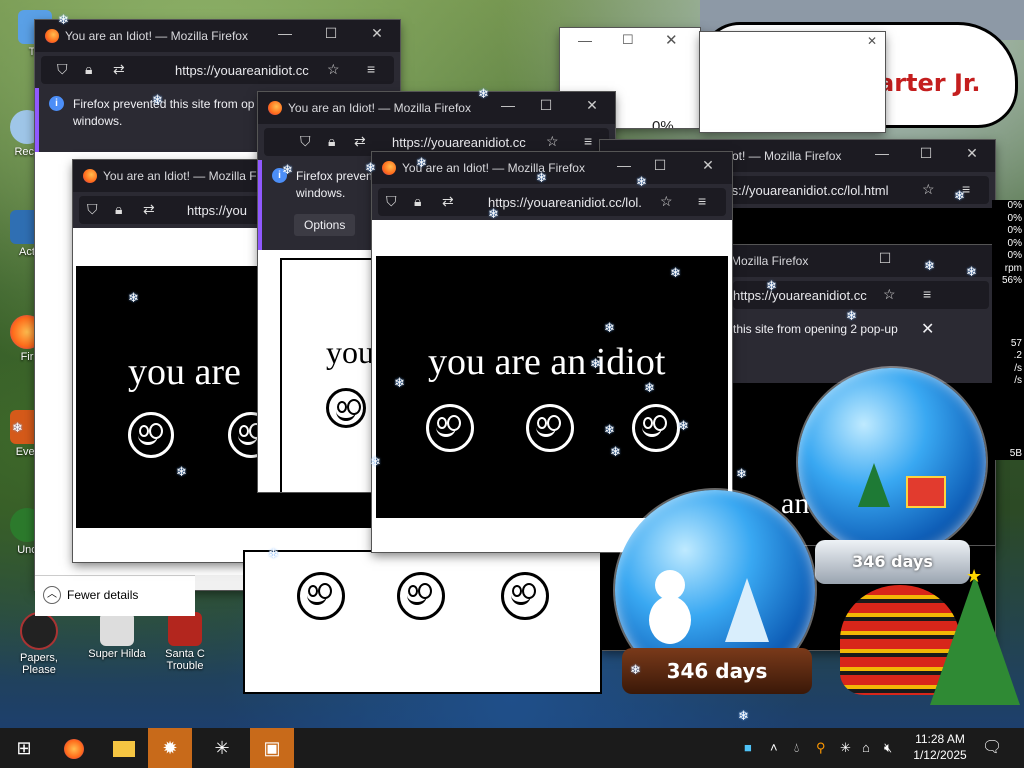 The height and width of the screenshot is (768, 1024). Describe the element at coordinates (940, 755) in the screenshot. I see `clock-date: 1/12/2025` at that location.